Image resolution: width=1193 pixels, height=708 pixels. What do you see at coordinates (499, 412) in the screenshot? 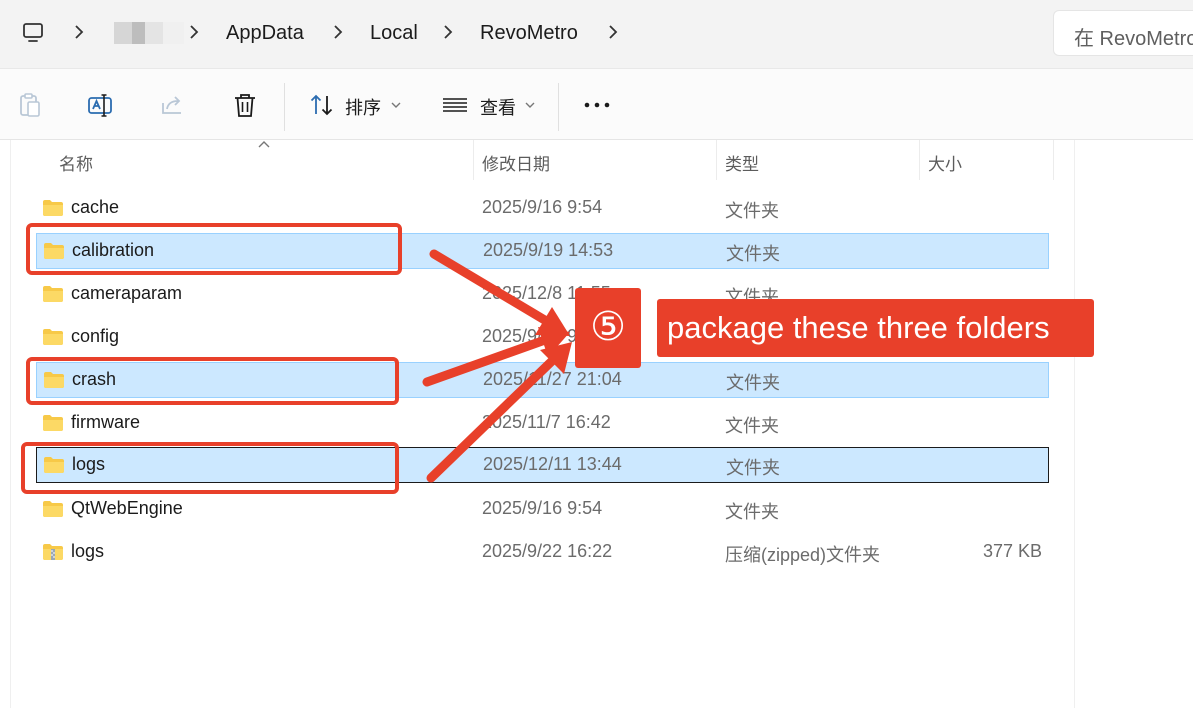
I see `arrow-from-logs` at bounding box center [499, 412].